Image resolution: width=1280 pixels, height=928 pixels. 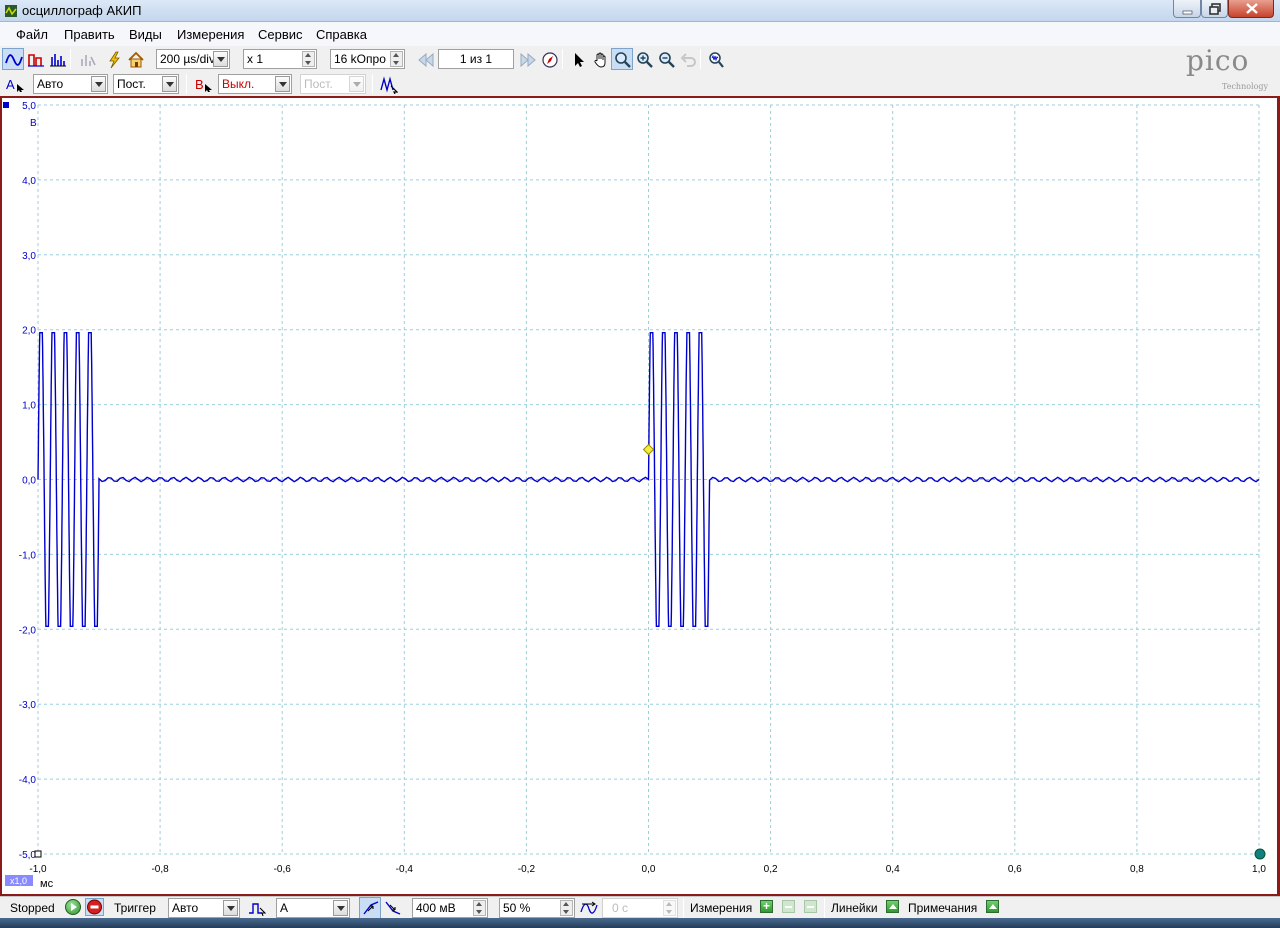 I want to click on samples-stepper: 16 kОпро, so click(x=367, y=59).